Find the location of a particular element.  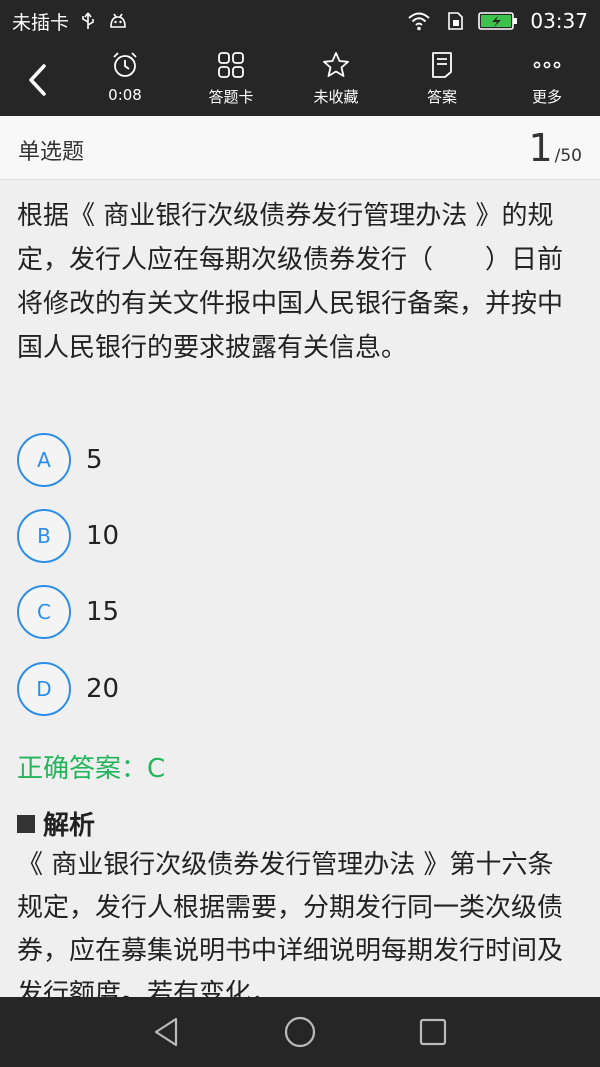

status-bar: 未插卡 03:37 is located at coordinates (300, 21).